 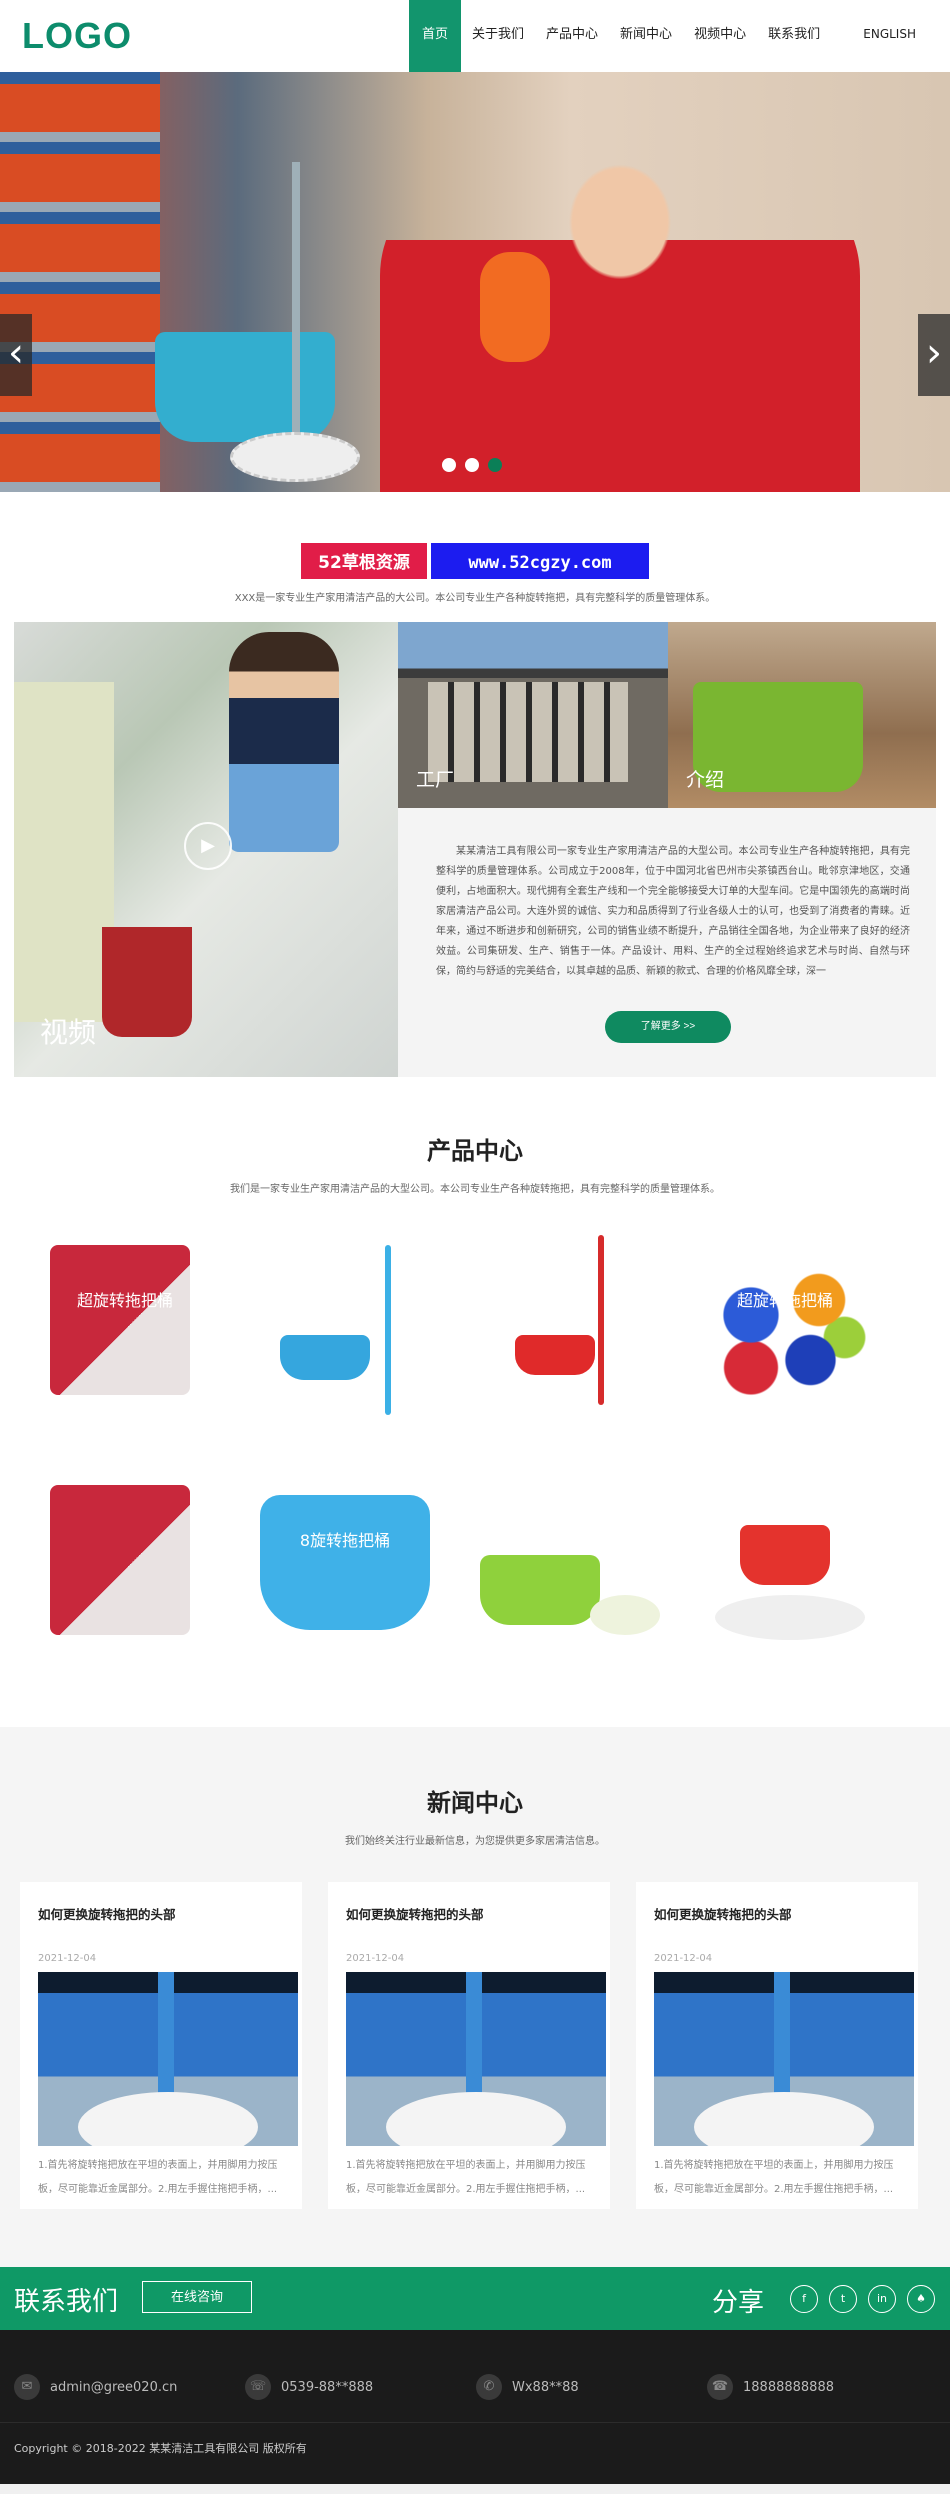 I want to click on video-label: 视频, so click(x=68, y=1032).